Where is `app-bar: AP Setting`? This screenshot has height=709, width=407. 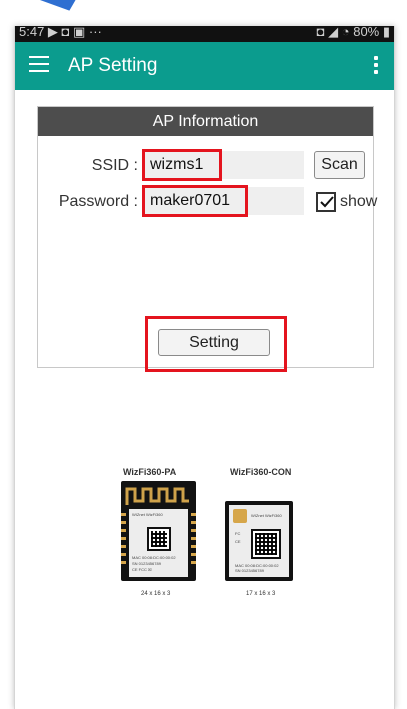
app-bar: AP Setting is located at coordinates (204, 66).